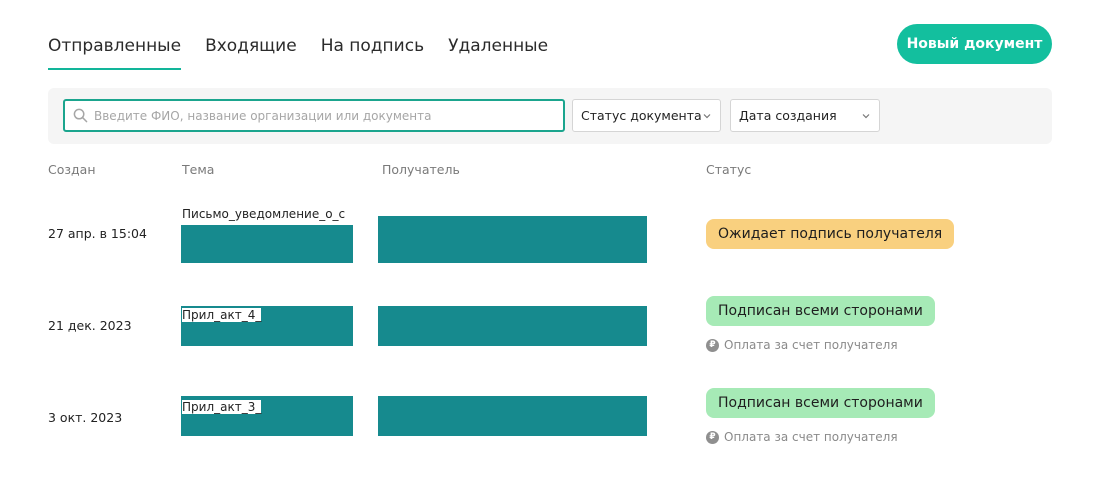  What do you see at coordinates (222, 315) in the screenshot?
I see `subject-text: Прил_акт_4_` at bounding box center [222, 315].